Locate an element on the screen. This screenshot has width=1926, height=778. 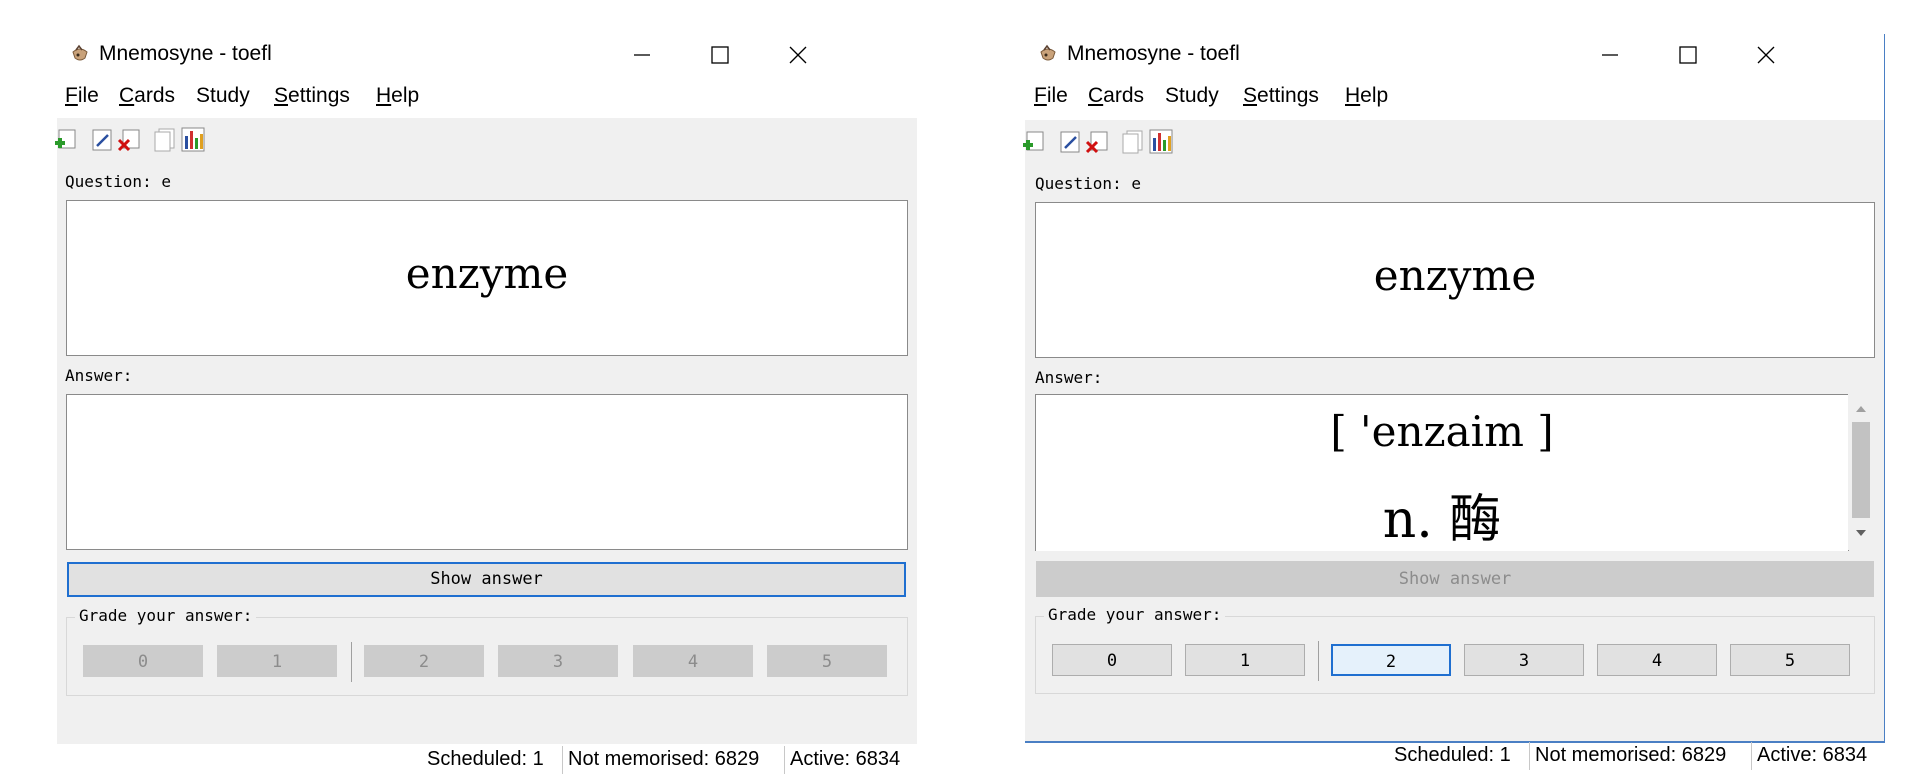
maximize-icon is located at coordinates (1688, 55).